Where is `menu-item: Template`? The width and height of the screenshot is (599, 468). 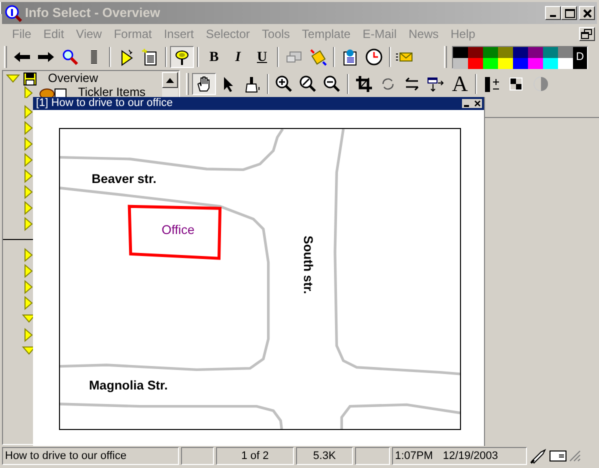
menu-item: Template is located at coordinates (326, 34).